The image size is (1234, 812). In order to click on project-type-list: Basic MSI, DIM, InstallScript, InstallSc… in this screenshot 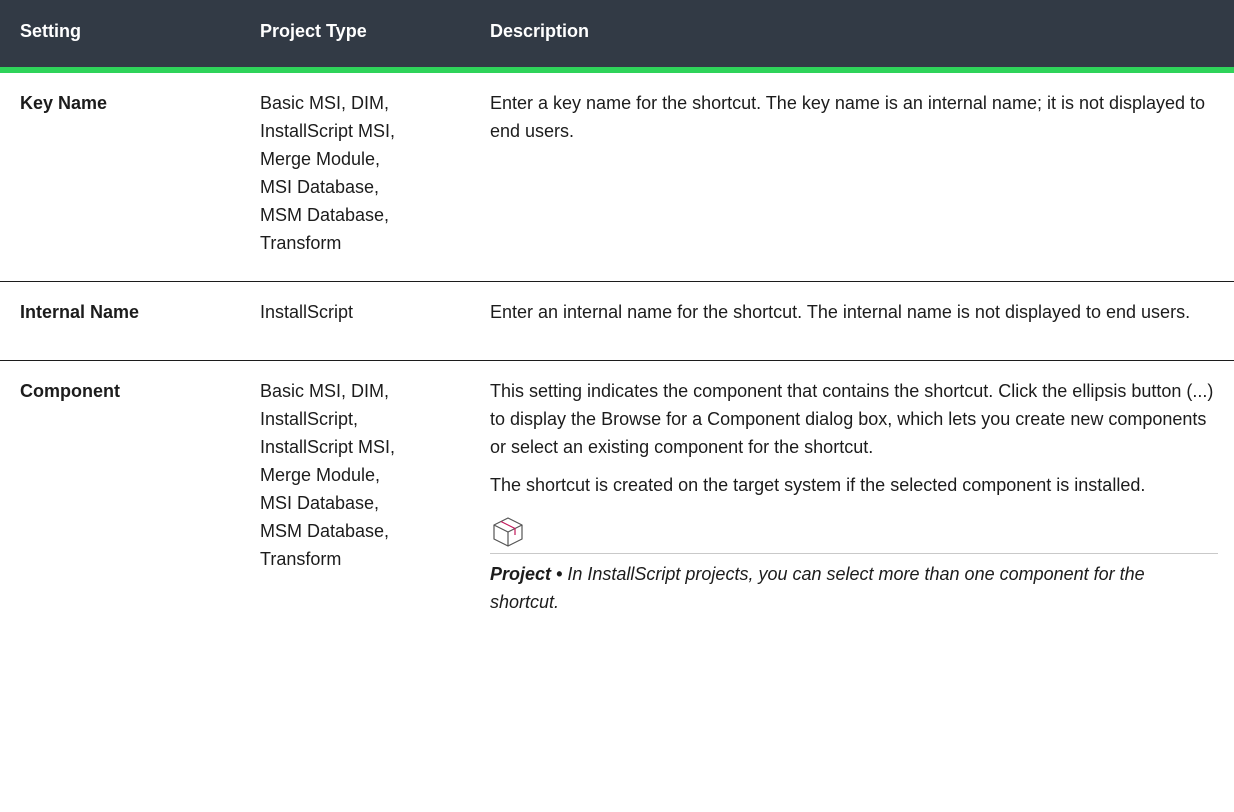, I will do `click(328, 475)`.